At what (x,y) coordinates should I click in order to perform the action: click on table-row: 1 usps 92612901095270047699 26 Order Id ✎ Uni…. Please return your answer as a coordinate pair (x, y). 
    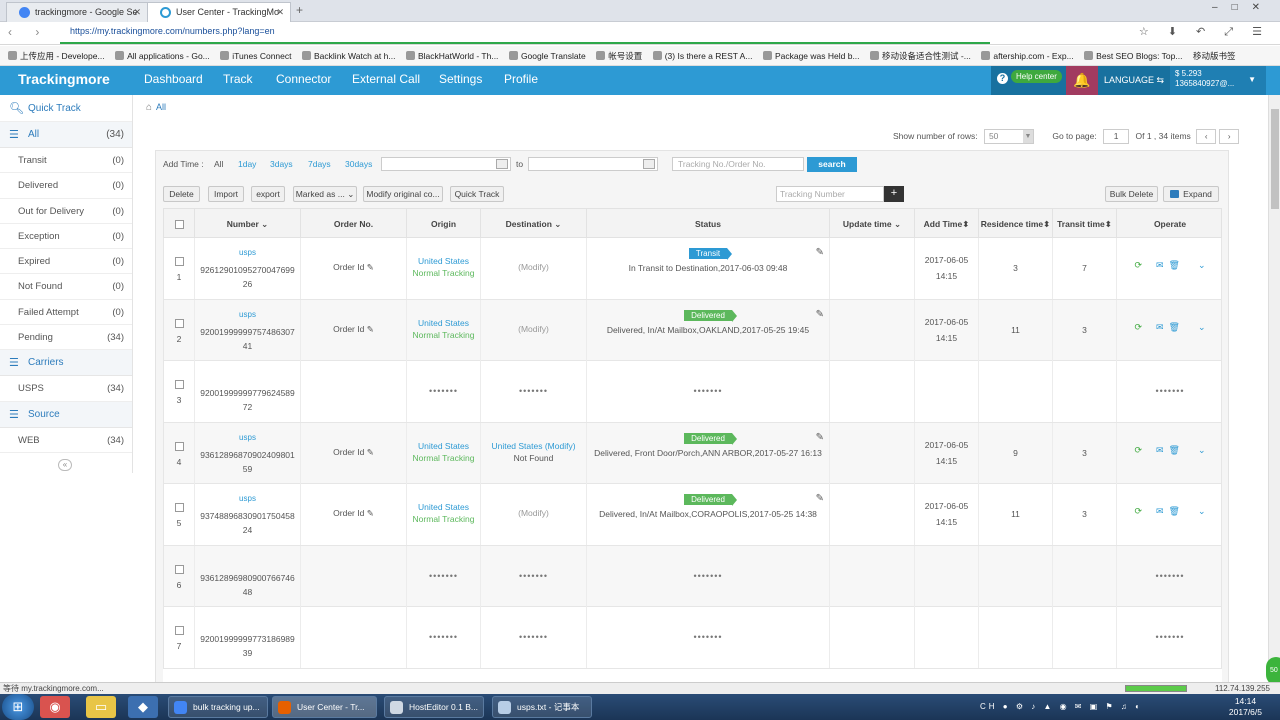
    Looking at the image, I should click on (692, 269).